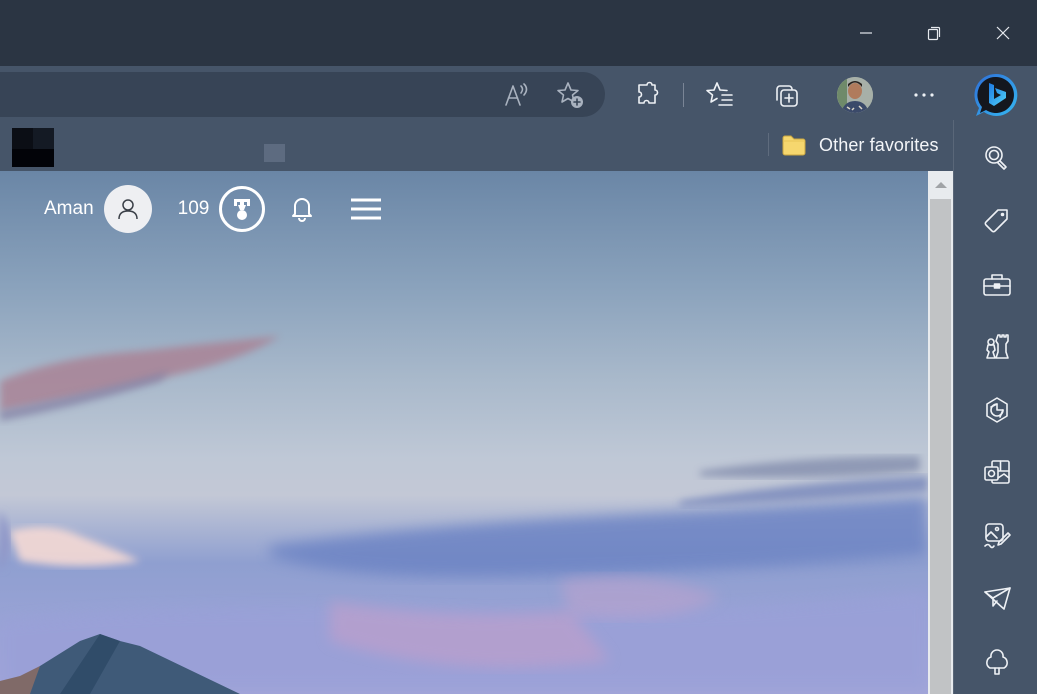 The height and width of the screenshot is (694, 1037). I want to click on favorites-button, so click(720, 95).